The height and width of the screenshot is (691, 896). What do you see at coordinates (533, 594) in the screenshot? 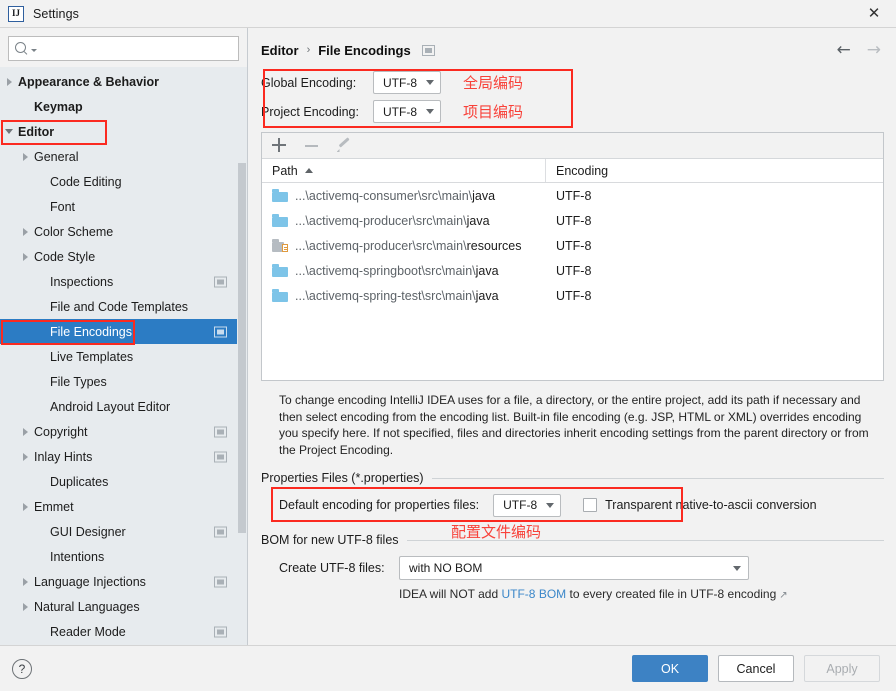
I see `utf8-bom-link: UTF-8 BOM` at bounding box center [533, 594].